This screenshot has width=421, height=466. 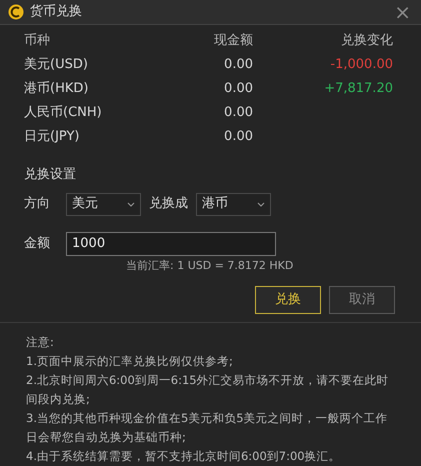 What do you see at coordinates (362, 300) in the screenshot?
I see `cancel-button: 取消` at bounding box center [362, 300].